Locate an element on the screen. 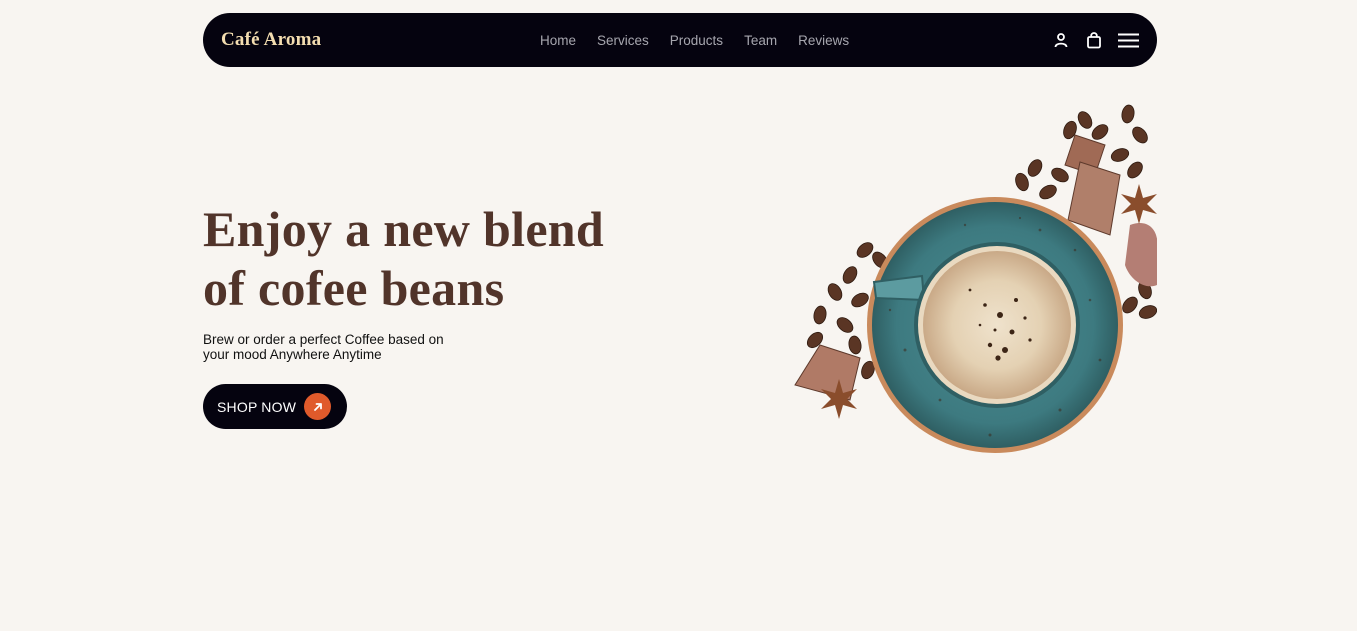 This screenshot has height=631, width=1357. hamburger-menu-icon is located at coordinates (1128, 40).